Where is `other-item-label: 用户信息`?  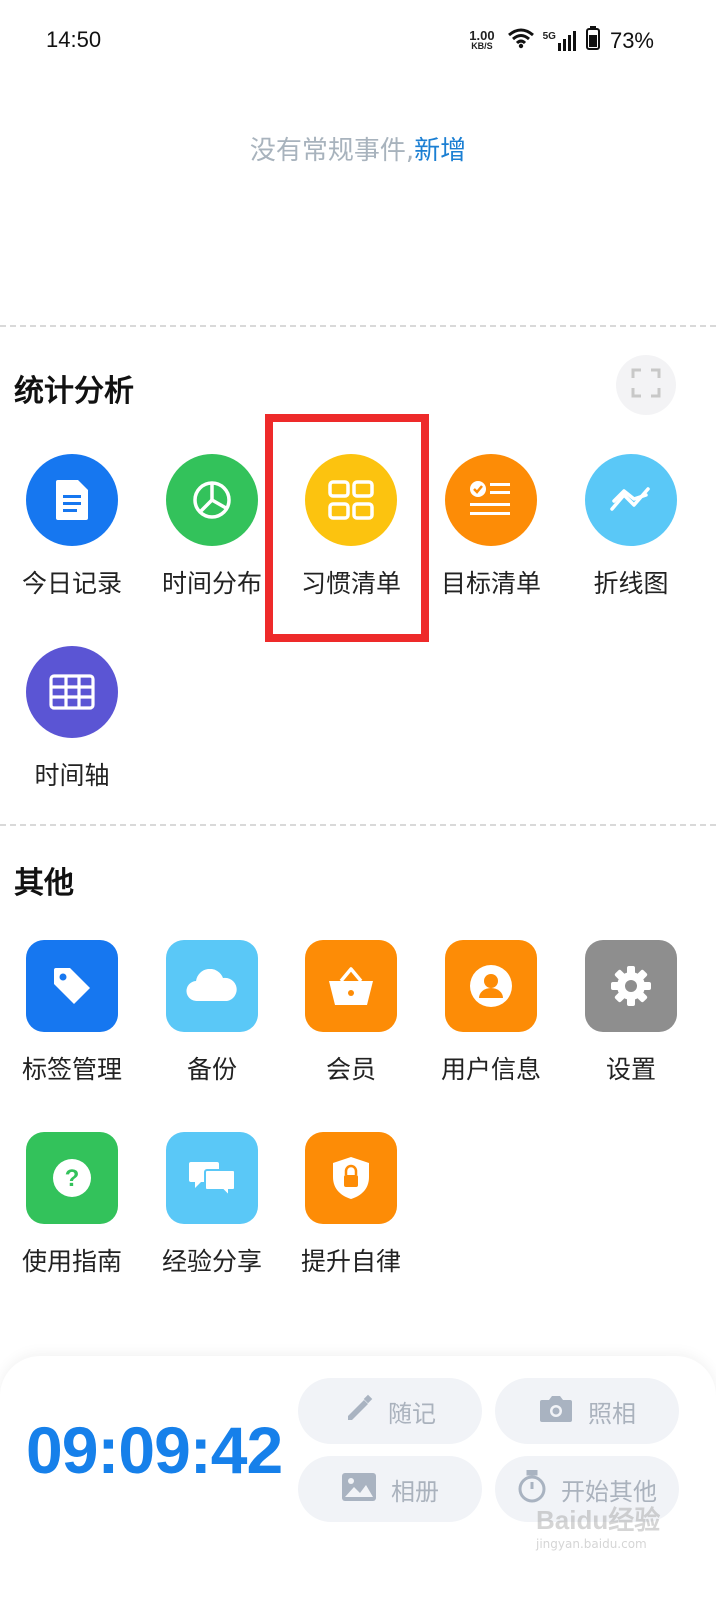
other-item-label: 用户信息 is located at coordinates (490, 1069).